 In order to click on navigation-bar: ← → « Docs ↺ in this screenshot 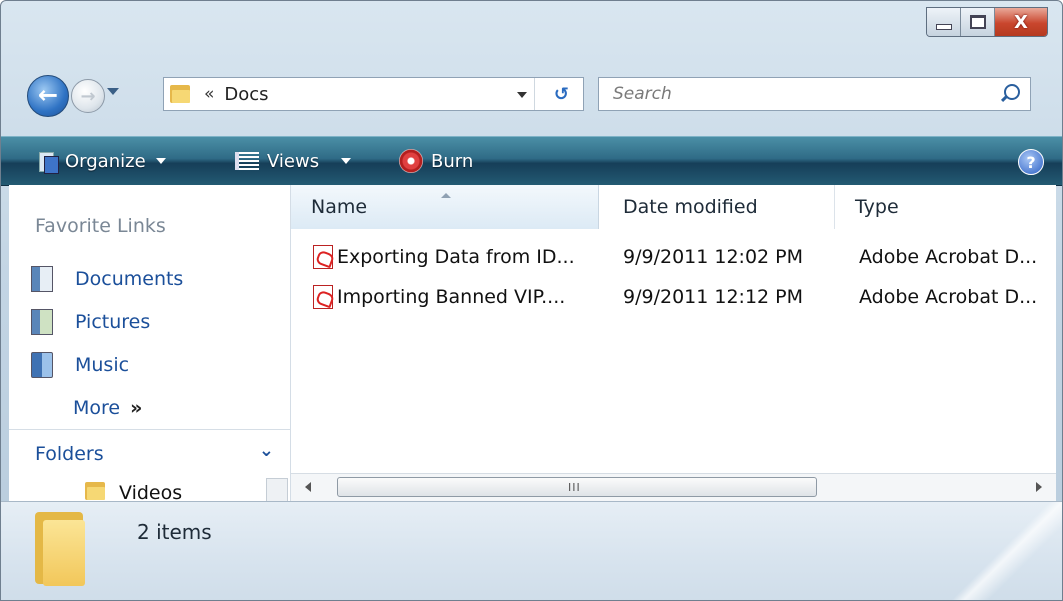, I will do `click(531, 95)`.